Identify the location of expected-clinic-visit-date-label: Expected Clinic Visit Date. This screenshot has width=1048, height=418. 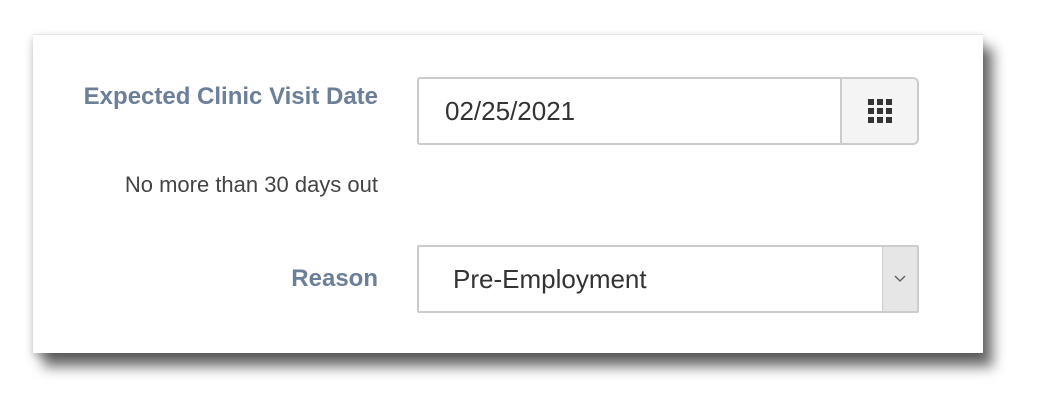
(230, 96).